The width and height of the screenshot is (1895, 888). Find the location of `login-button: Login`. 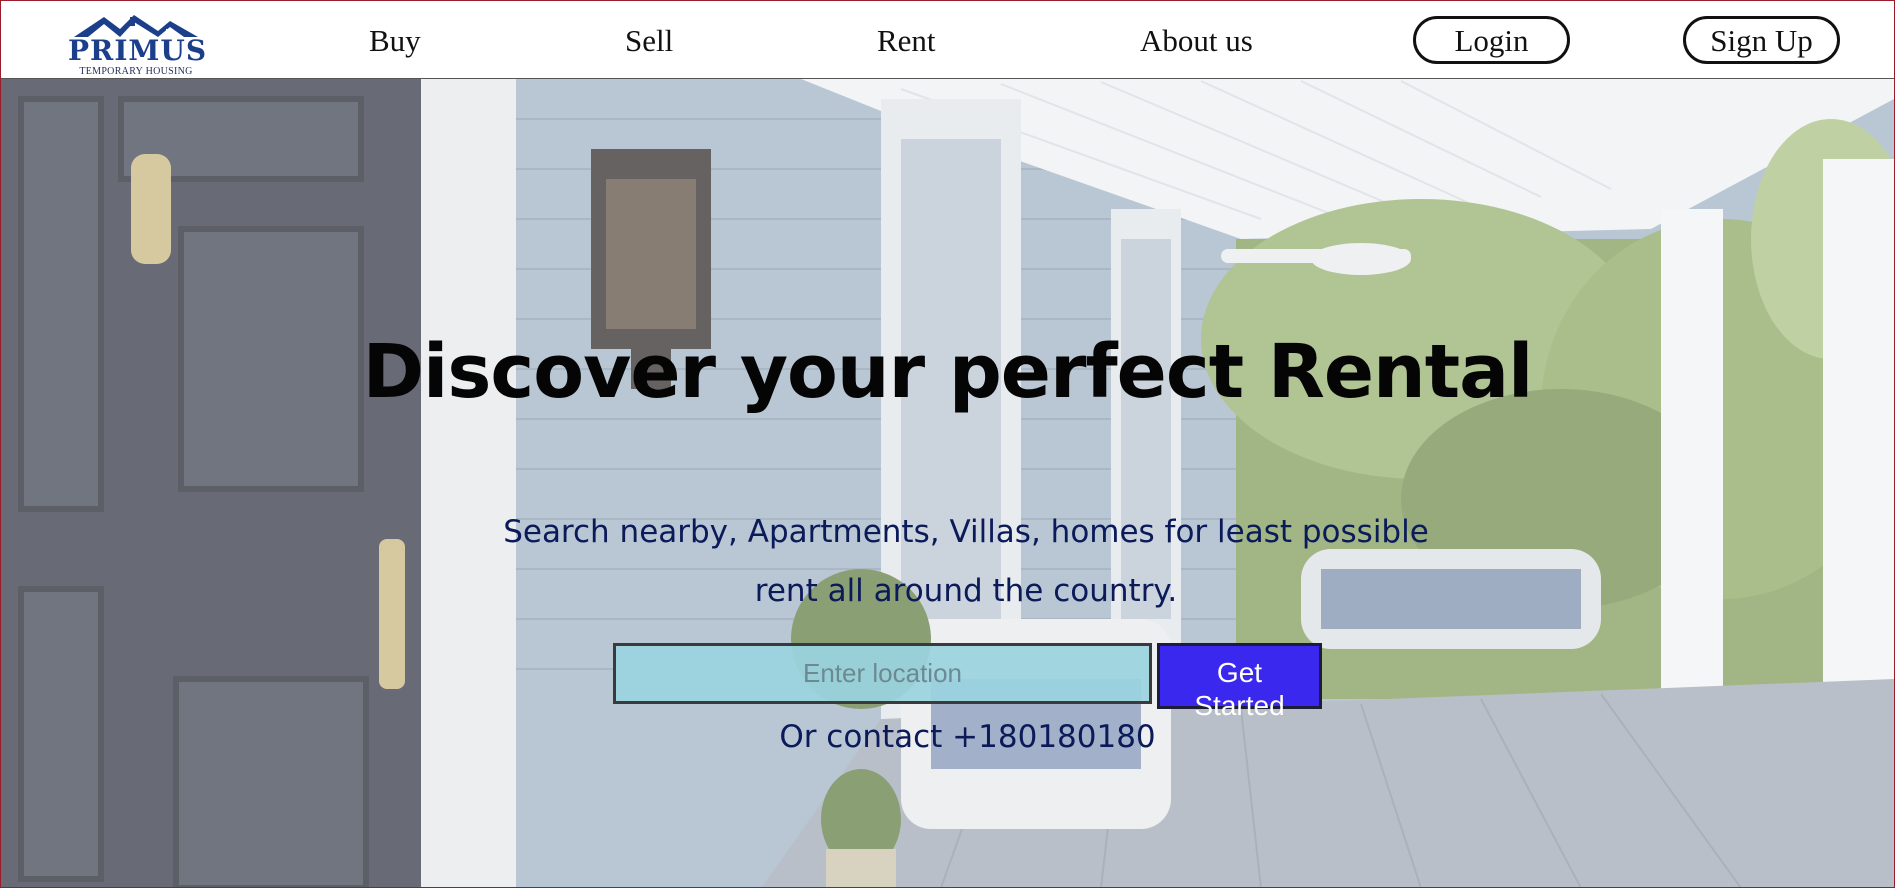

login-button: Login is located at coordinates (1491, 40).